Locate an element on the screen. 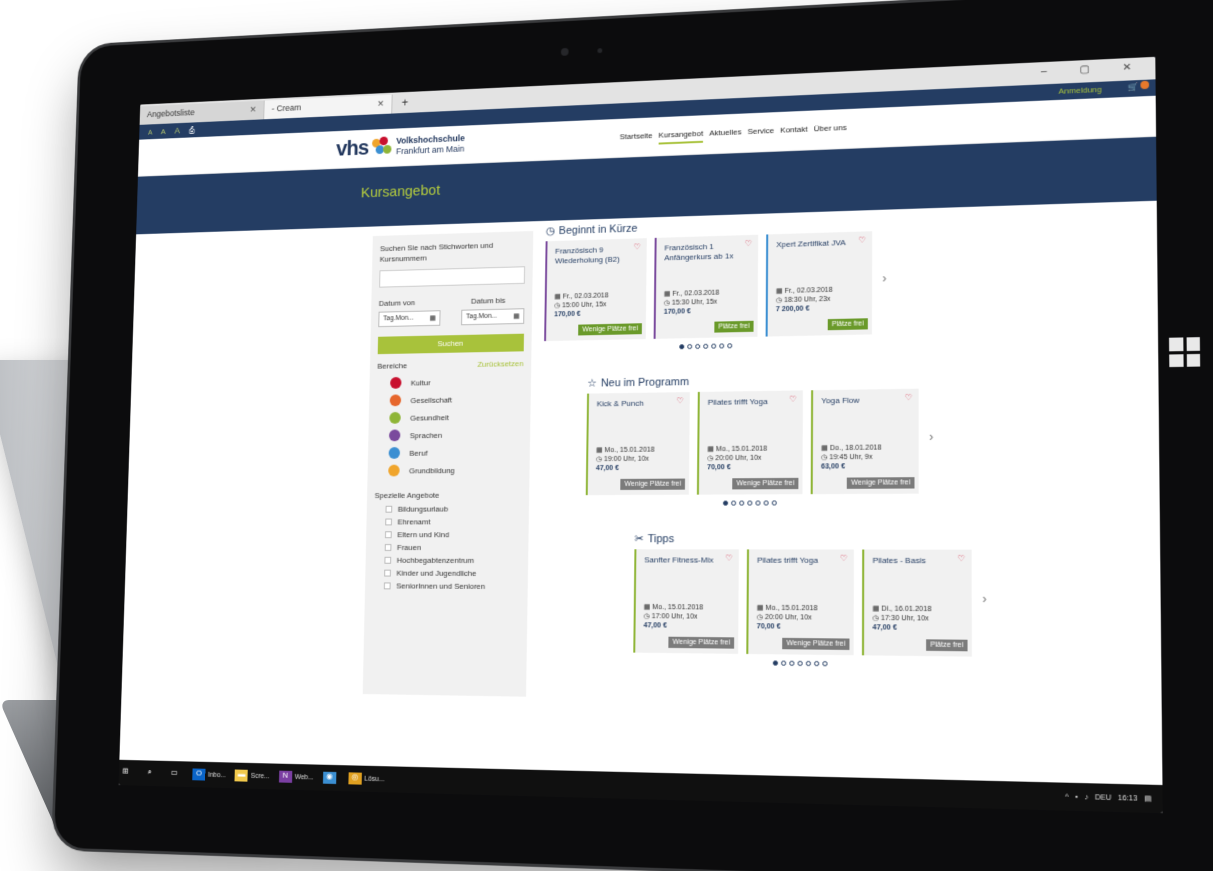 The height and width of the screenshot is (871, 1213). font-small-button: A is located at coordinates (150, 132).